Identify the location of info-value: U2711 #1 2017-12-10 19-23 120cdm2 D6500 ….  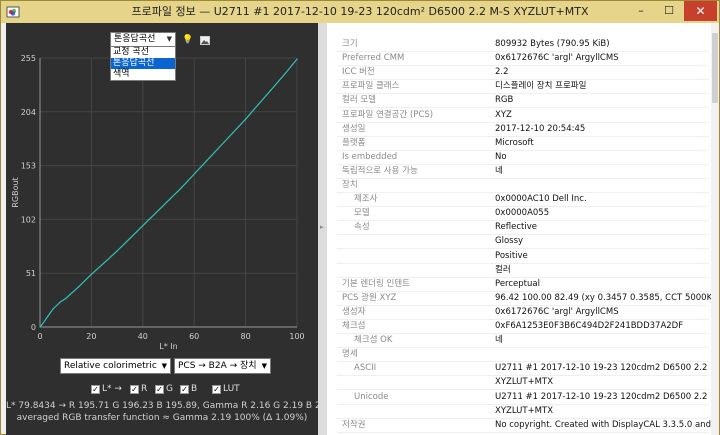
(601, 396).